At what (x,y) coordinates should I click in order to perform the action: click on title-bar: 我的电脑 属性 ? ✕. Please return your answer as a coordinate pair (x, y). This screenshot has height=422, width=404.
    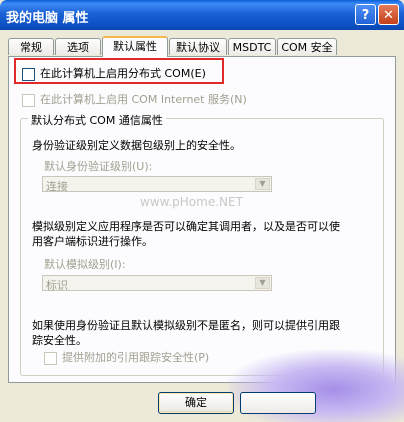
    Looking at the image, I should click on (202, 15).